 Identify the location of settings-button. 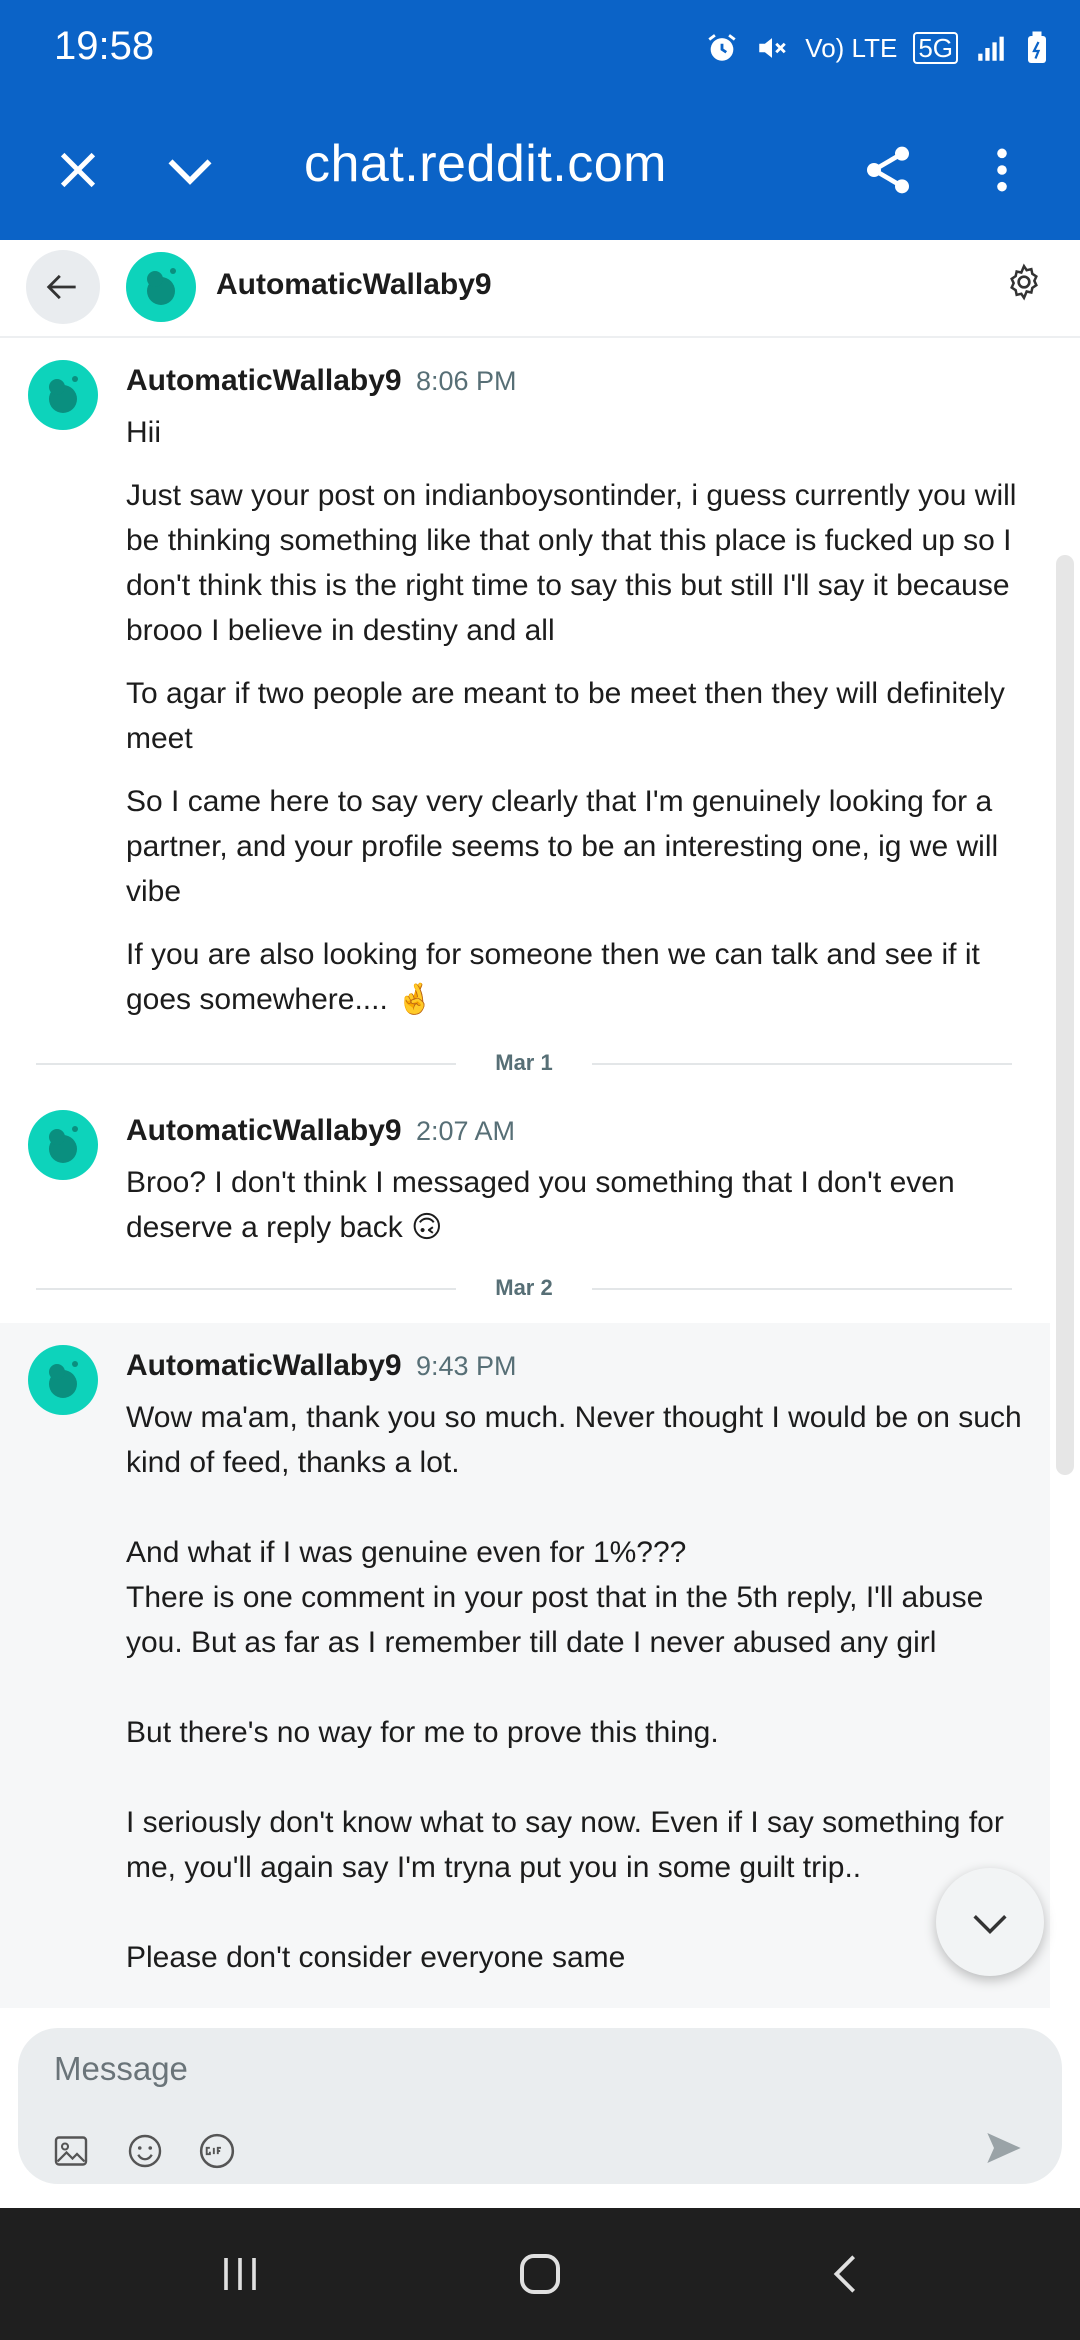
(1029, 287).